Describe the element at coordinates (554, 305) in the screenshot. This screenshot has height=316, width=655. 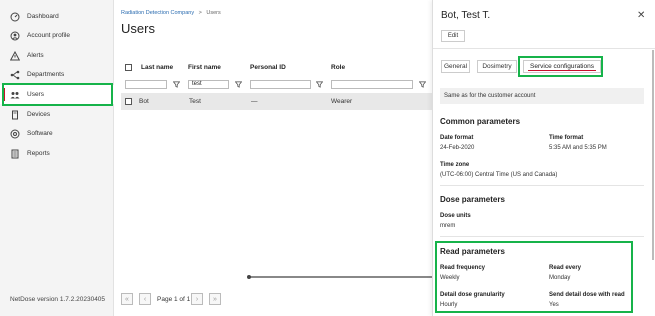
I see `send-detail-dose-value: Yes` at that location.